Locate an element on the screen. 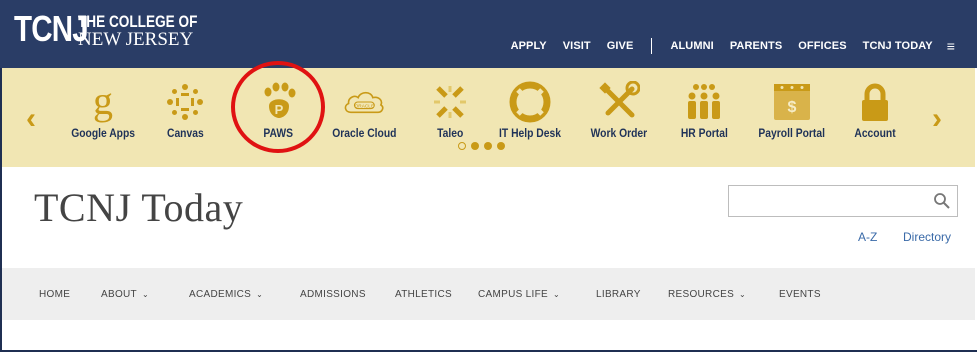  carousel-pagination is located at coordinates (484, 146).